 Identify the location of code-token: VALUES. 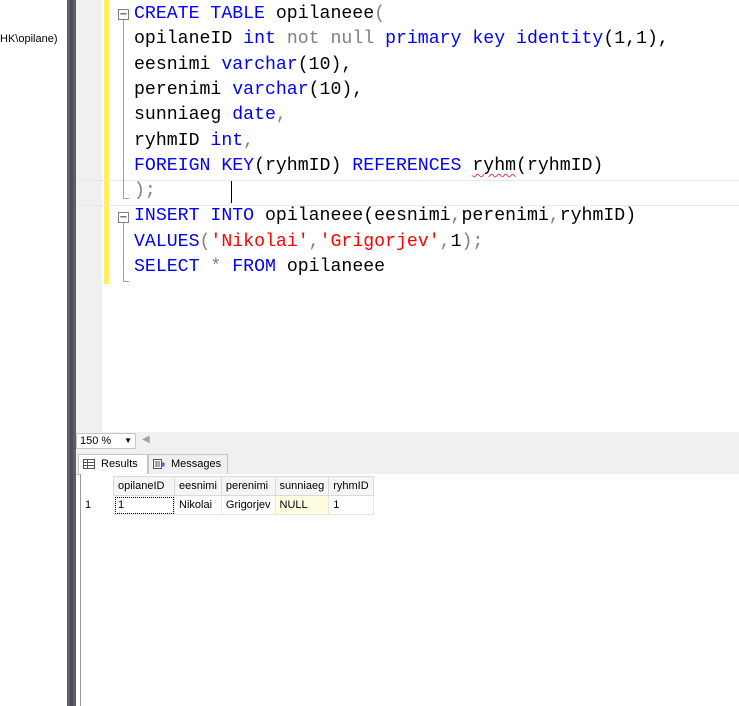
(167, 241).